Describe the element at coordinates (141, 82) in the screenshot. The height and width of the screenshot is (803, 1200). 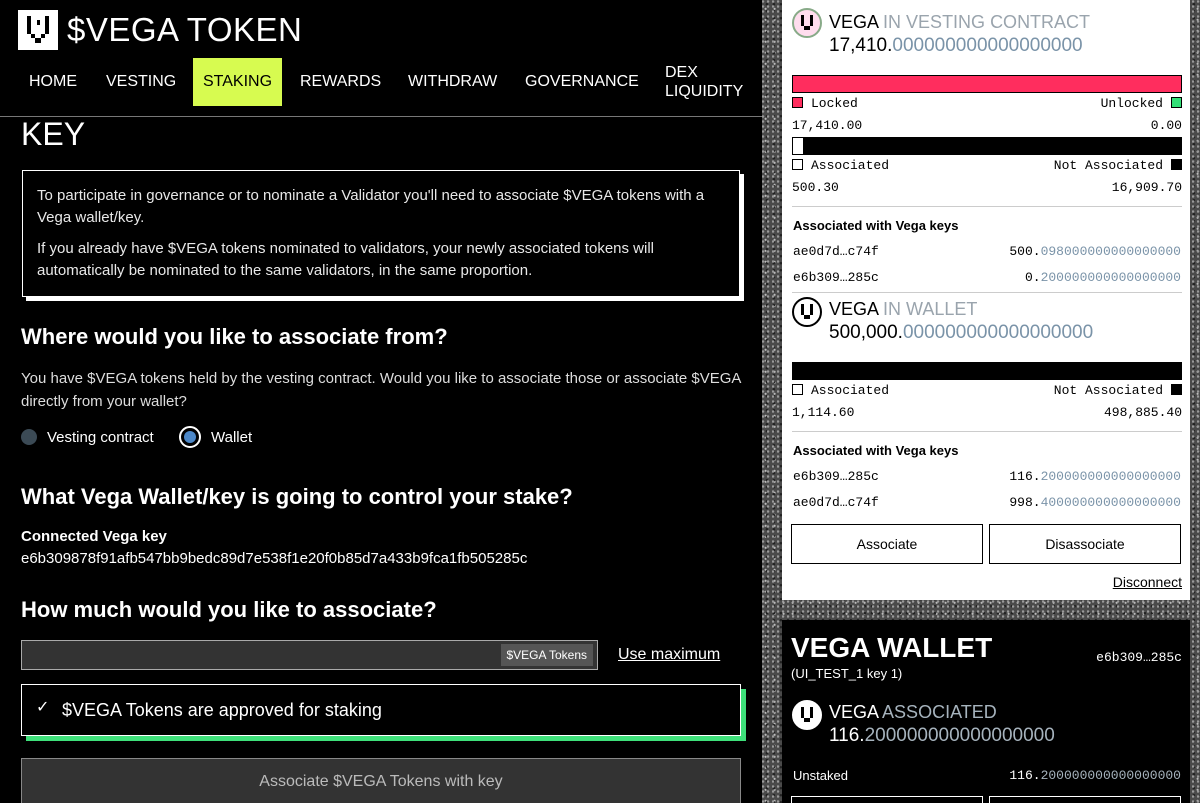
I see `nav-vesting: VESTING` at that location.